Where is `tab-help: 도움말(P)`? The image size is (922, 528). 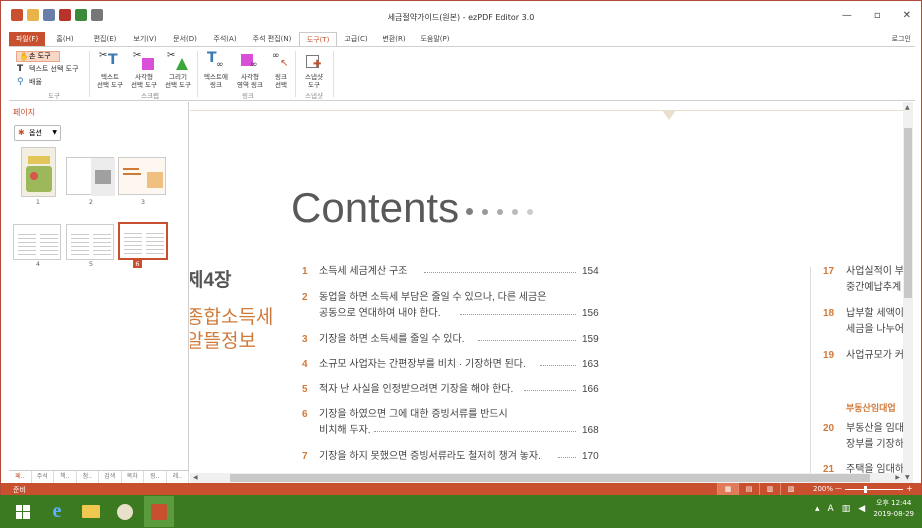 tab-help: 도움말(P) is located at coordinates (435, 39).